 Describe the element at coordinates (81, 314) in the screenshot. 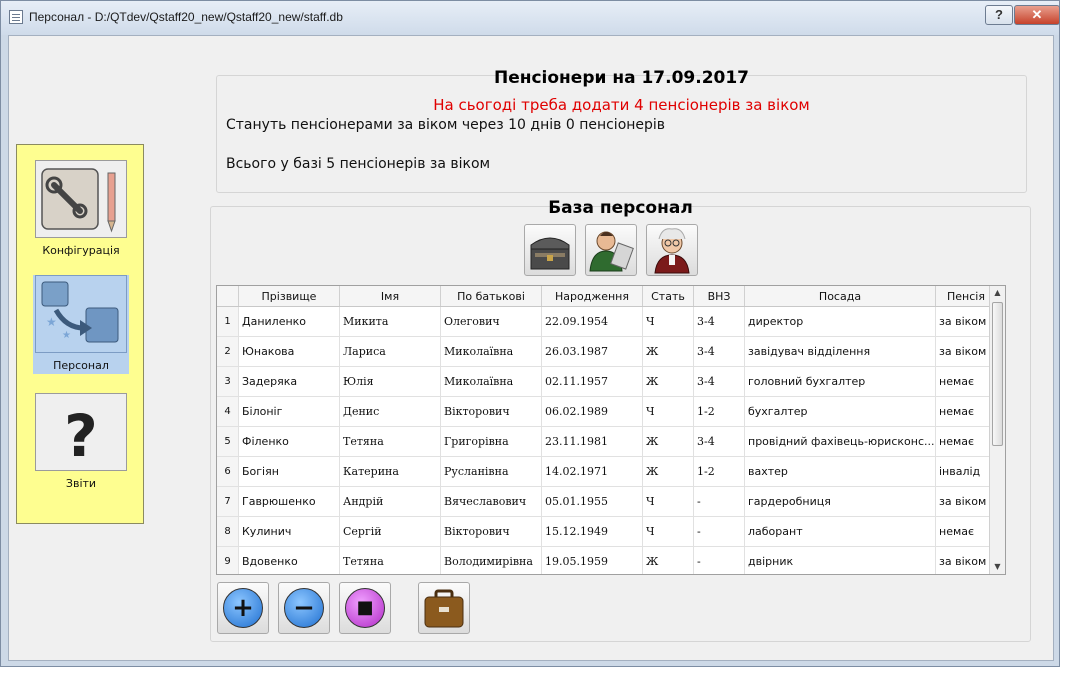

I see `personnel-button: ★ ★` at that location.